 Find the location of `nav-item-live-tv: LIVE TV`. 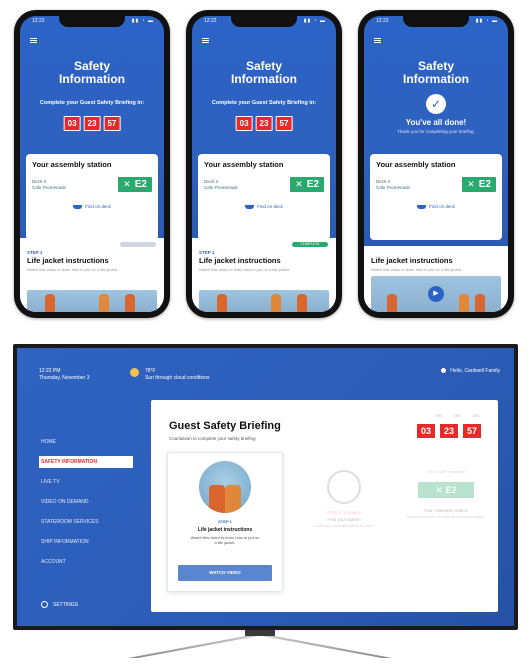

nav-item-live-tv: LIVE TV is located at coordinates (91, 482).